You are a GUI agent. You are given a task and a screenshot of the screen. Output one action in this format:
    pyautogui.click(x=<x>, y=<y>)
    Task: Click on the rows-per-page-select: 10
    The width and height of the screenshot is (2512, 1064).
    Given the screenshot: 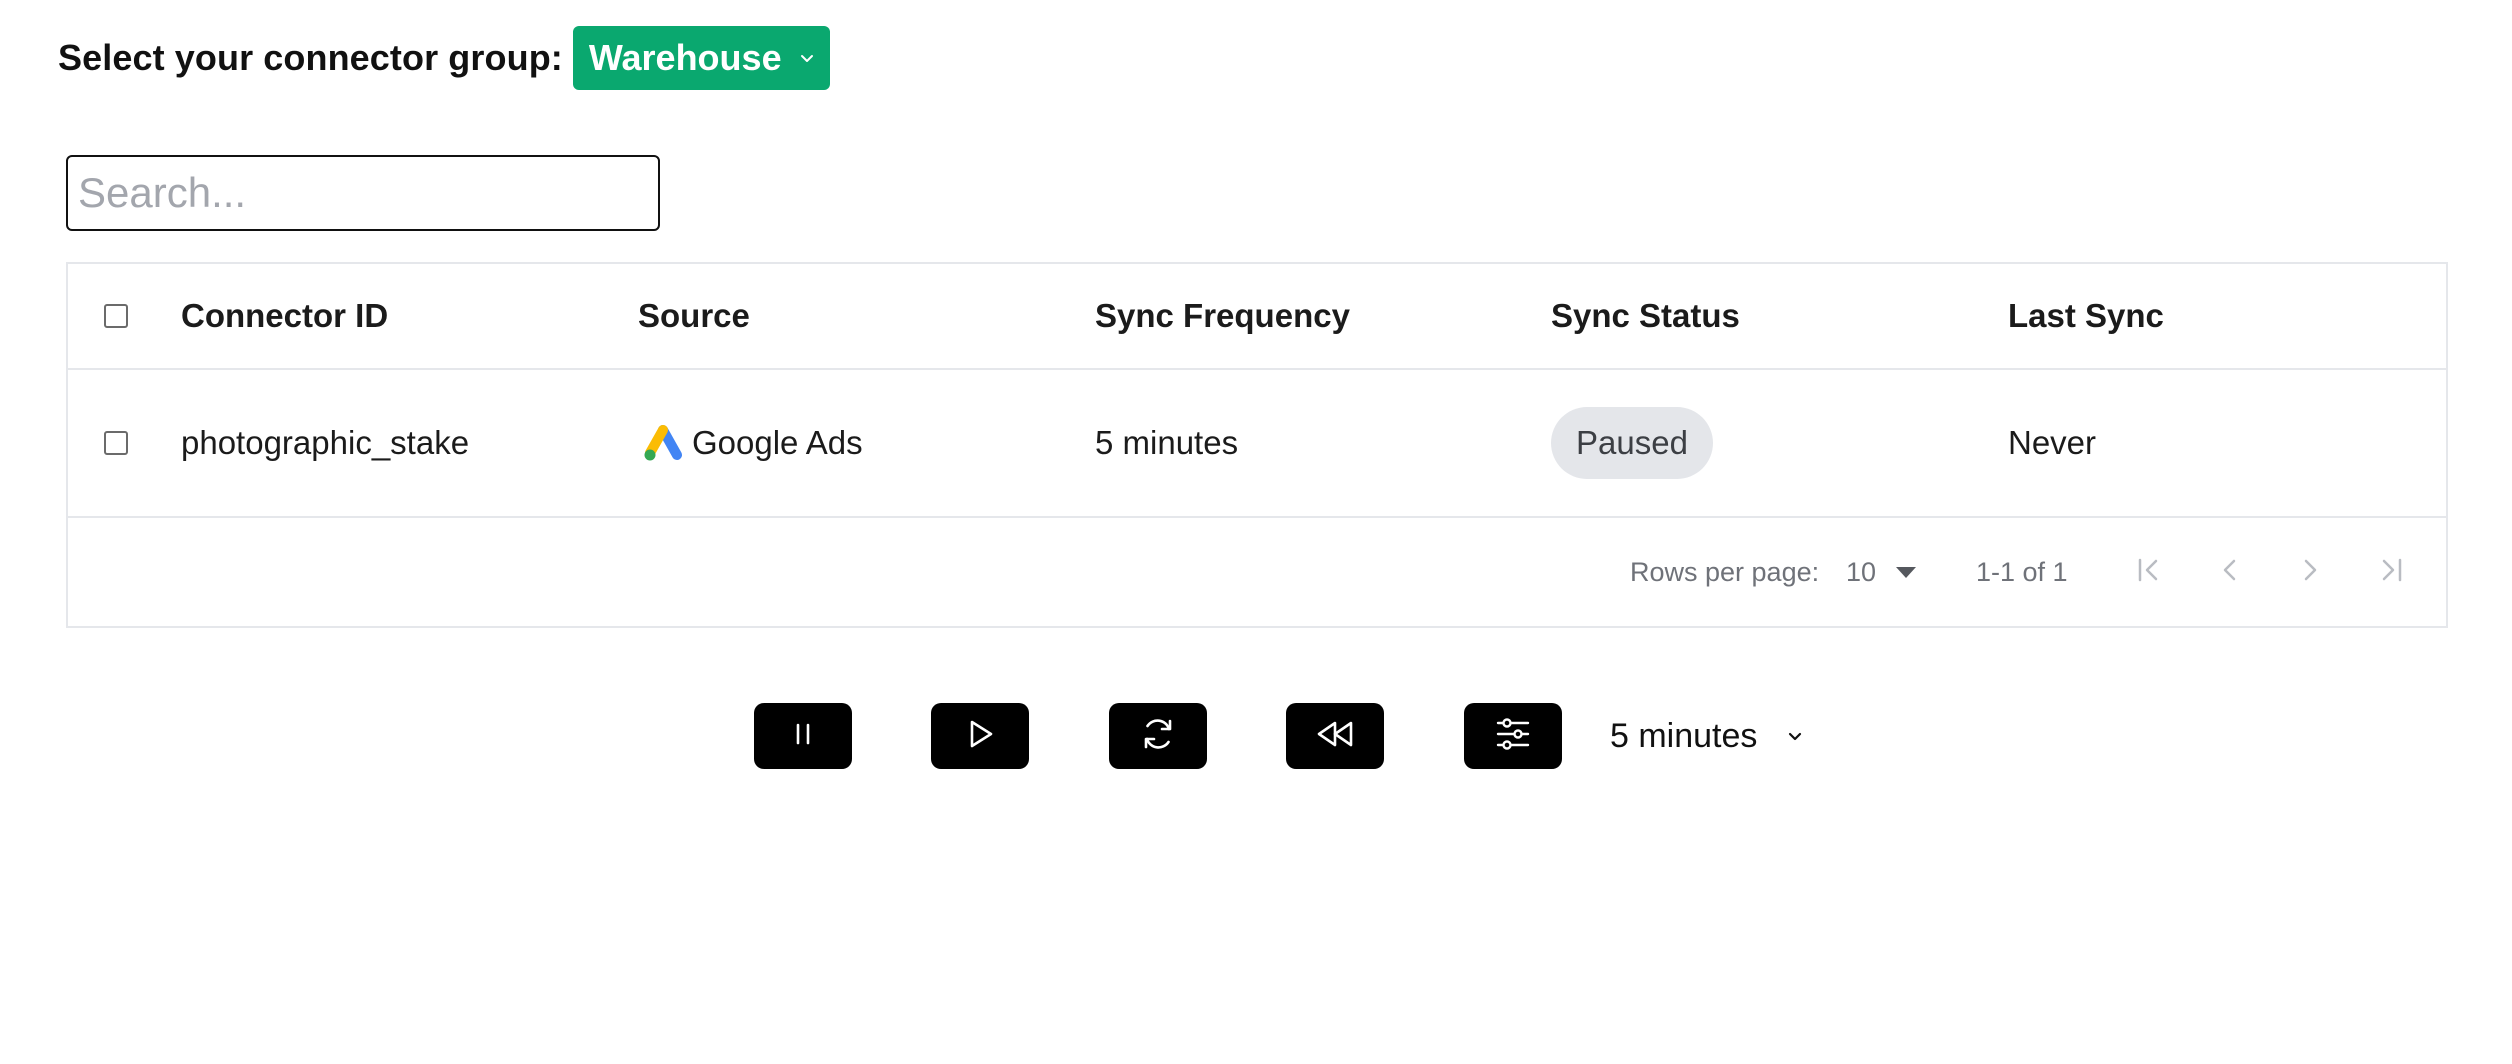 What is the action you would take?
    pyautogui.click(x=1881, y=572)
    